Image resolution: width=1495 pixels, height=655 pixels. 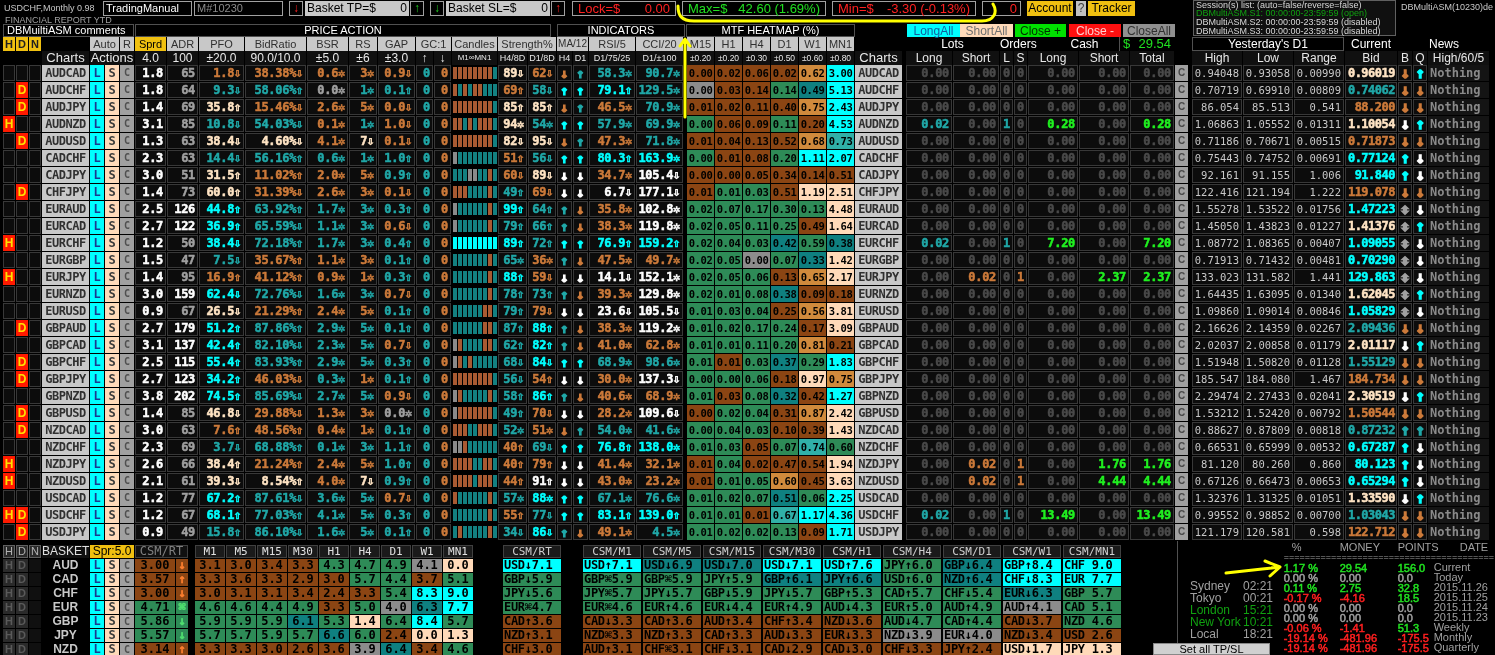 What do you see at coordinates (65, 464) in the screenshot?
I see `pair-button: NZDJPY` at bounding box center [65, 464].